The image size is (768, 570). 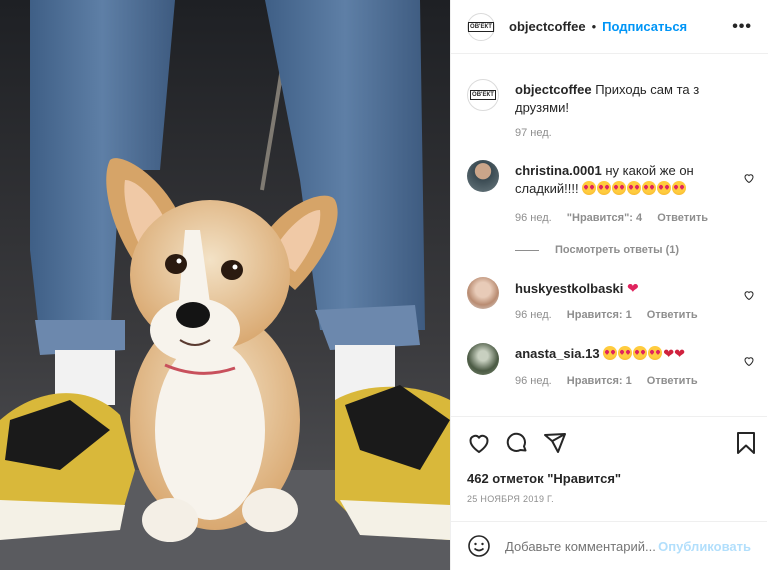 I want to click on comment-text: huskyestkolbaski ❤, so click(x=627, y=288).